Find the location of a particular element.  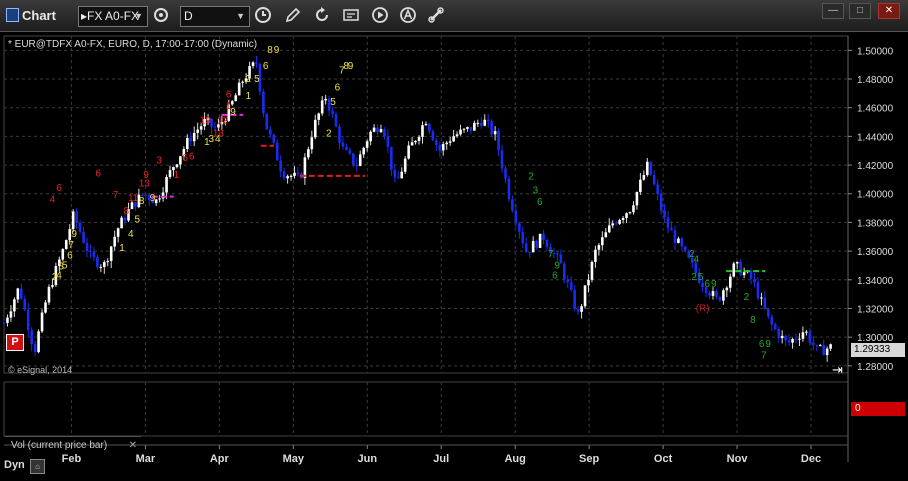

minimize-button: — is located at coordinates (833, 11).